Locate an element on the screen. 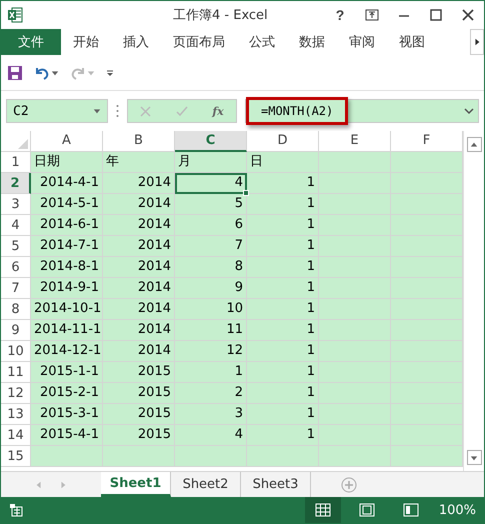 Image resolution: width=485 pixels, height=524 pixels. column-header: C is located at coordinates (211, 141).